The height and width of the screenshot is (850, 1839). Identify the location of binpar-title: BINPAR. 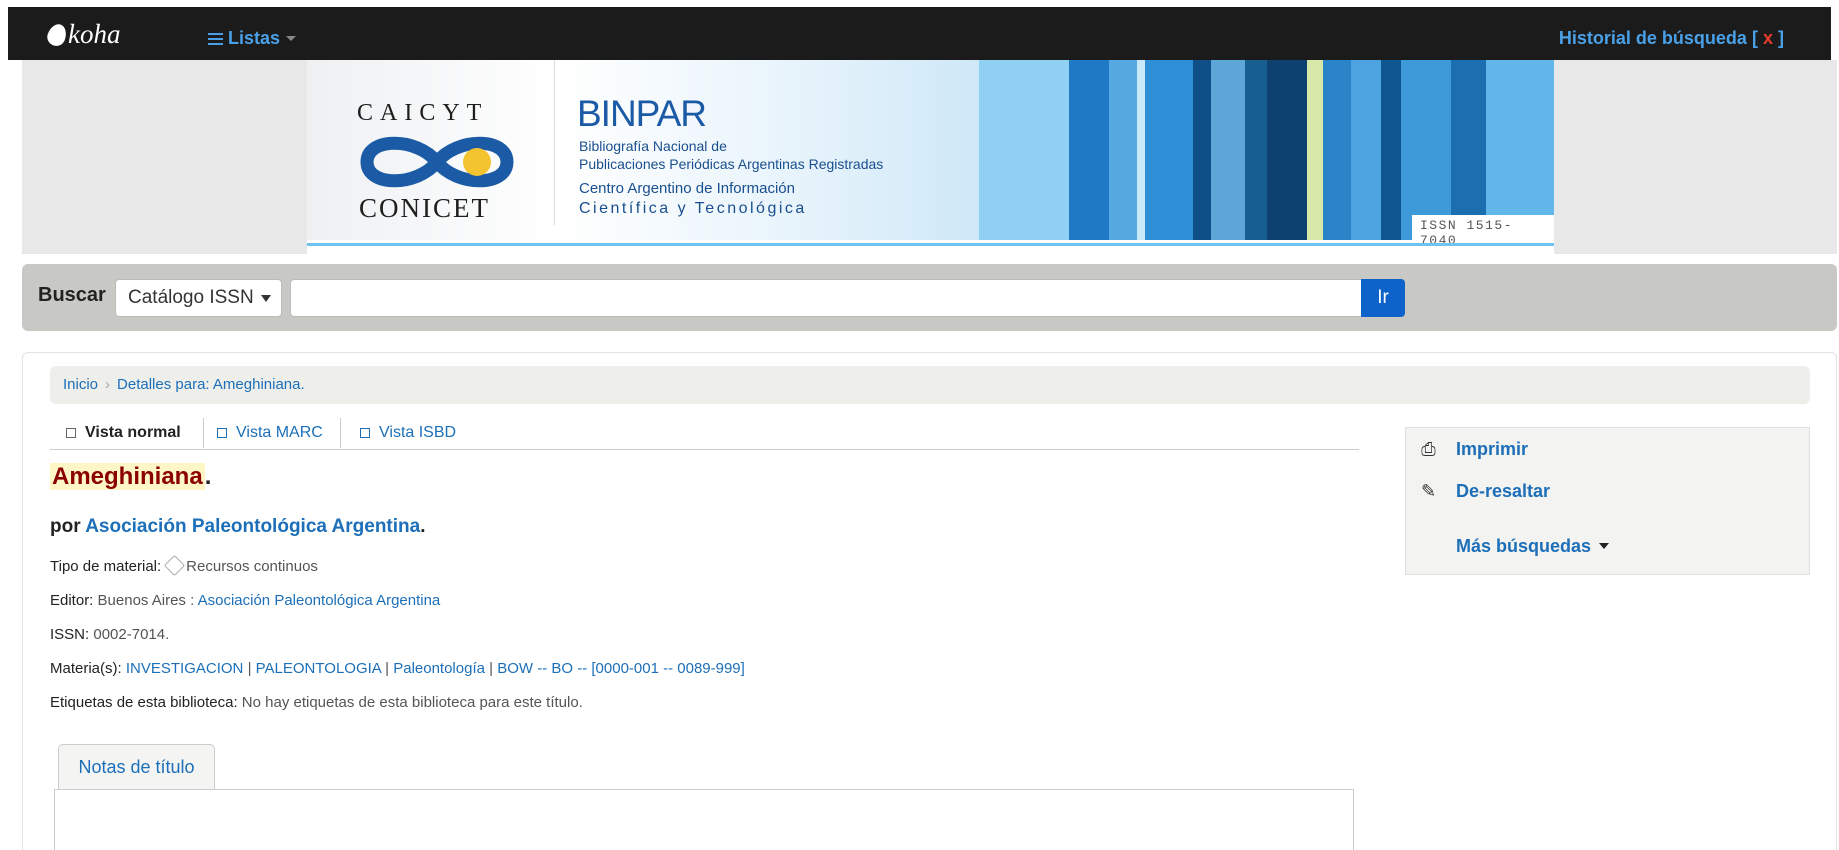
(642, 113).